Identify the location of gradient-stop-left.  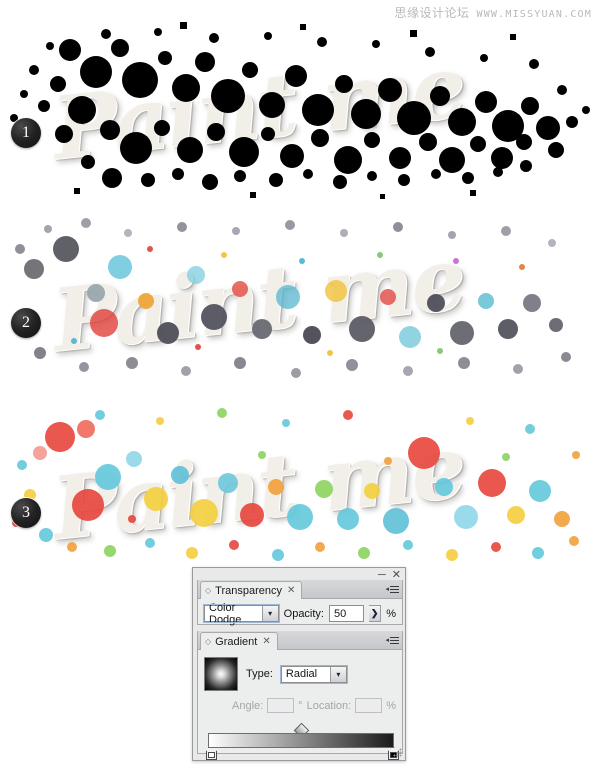
(211, 753).